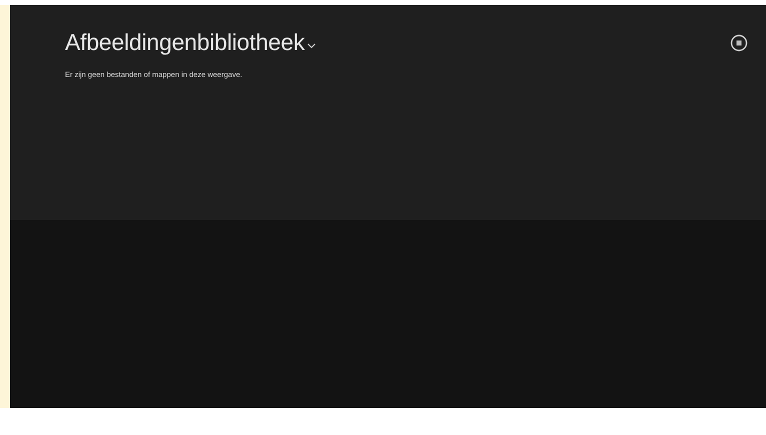 The width and height of the screenshot is (766, 435). What do you see at coordinates (739, 43) in the screenshot?
I see `view-options-icon` at bounding box center [739, 43].